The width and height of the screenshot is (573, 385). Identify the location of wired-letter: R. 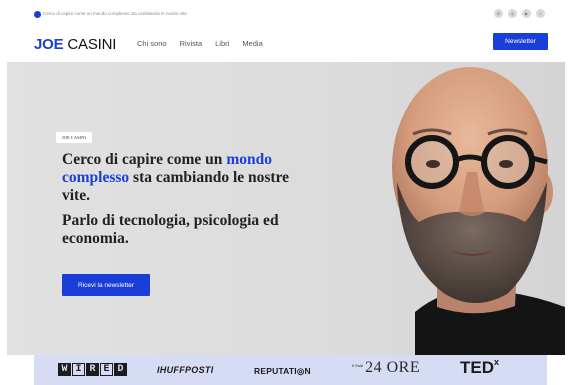
(92, 369).